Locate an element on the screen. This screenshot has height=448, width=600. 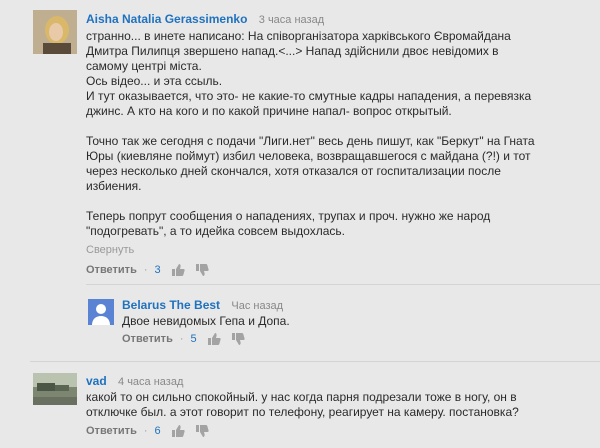
collapse-link: Свернуть is located at coordinates (110, 250).